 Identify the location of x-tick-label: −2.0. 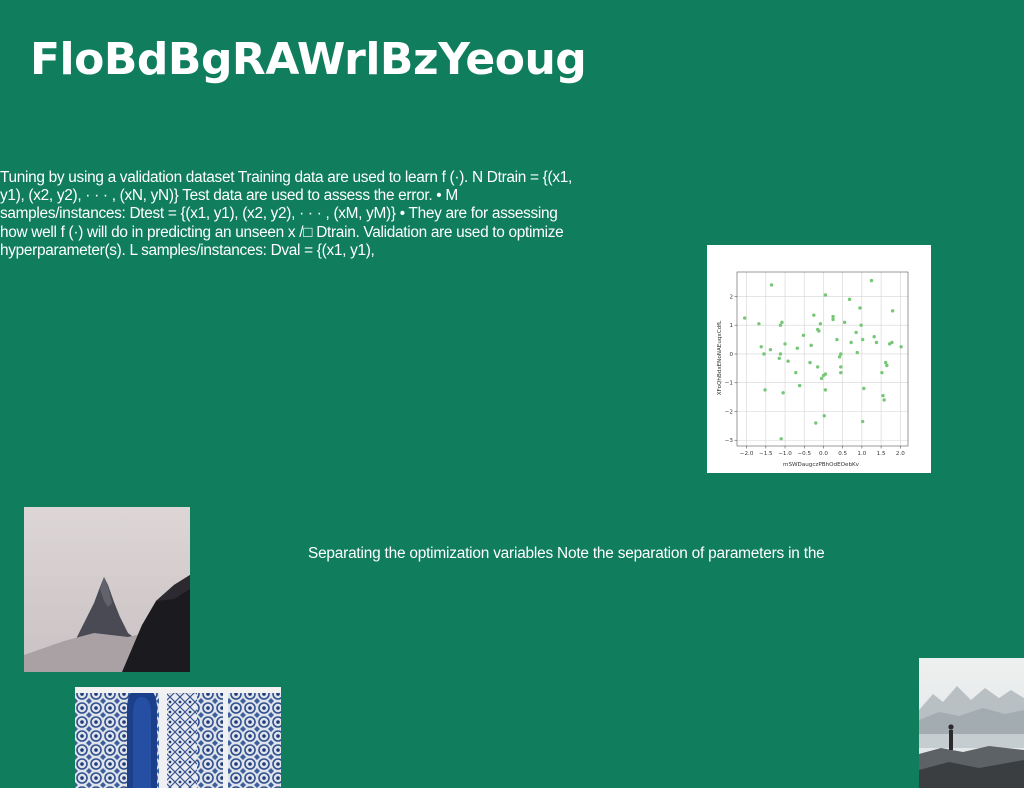
(747, 454).